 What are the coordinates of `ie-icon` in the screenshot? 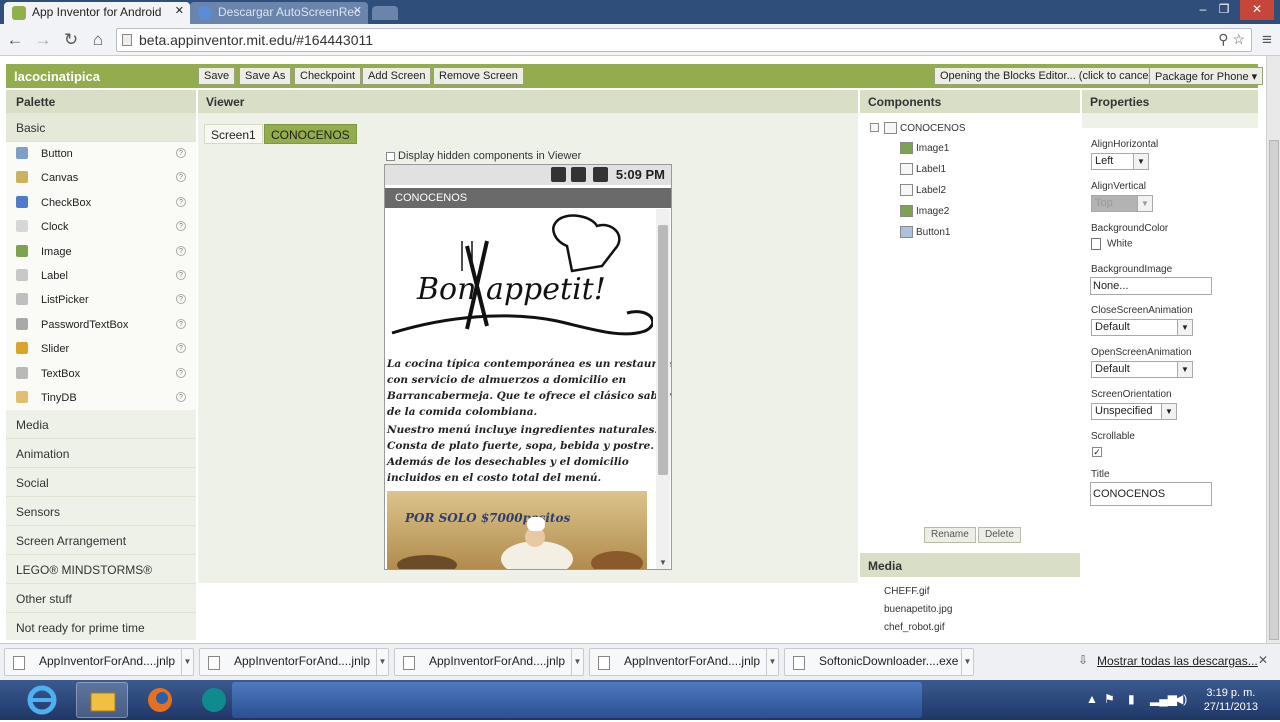 It's located at (42, 700).